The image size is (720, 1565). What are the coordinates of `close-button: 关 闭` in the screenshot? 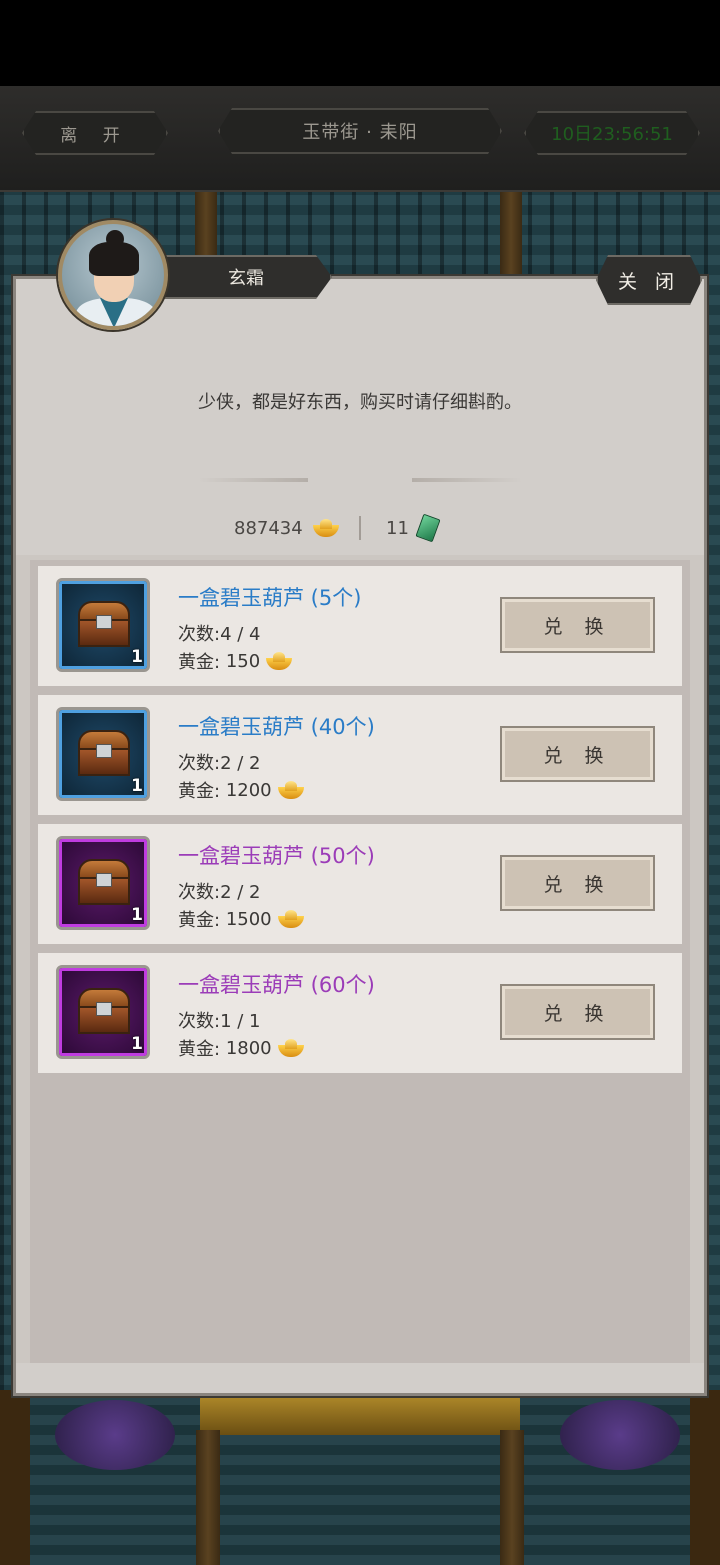 It's located at (649, 280).